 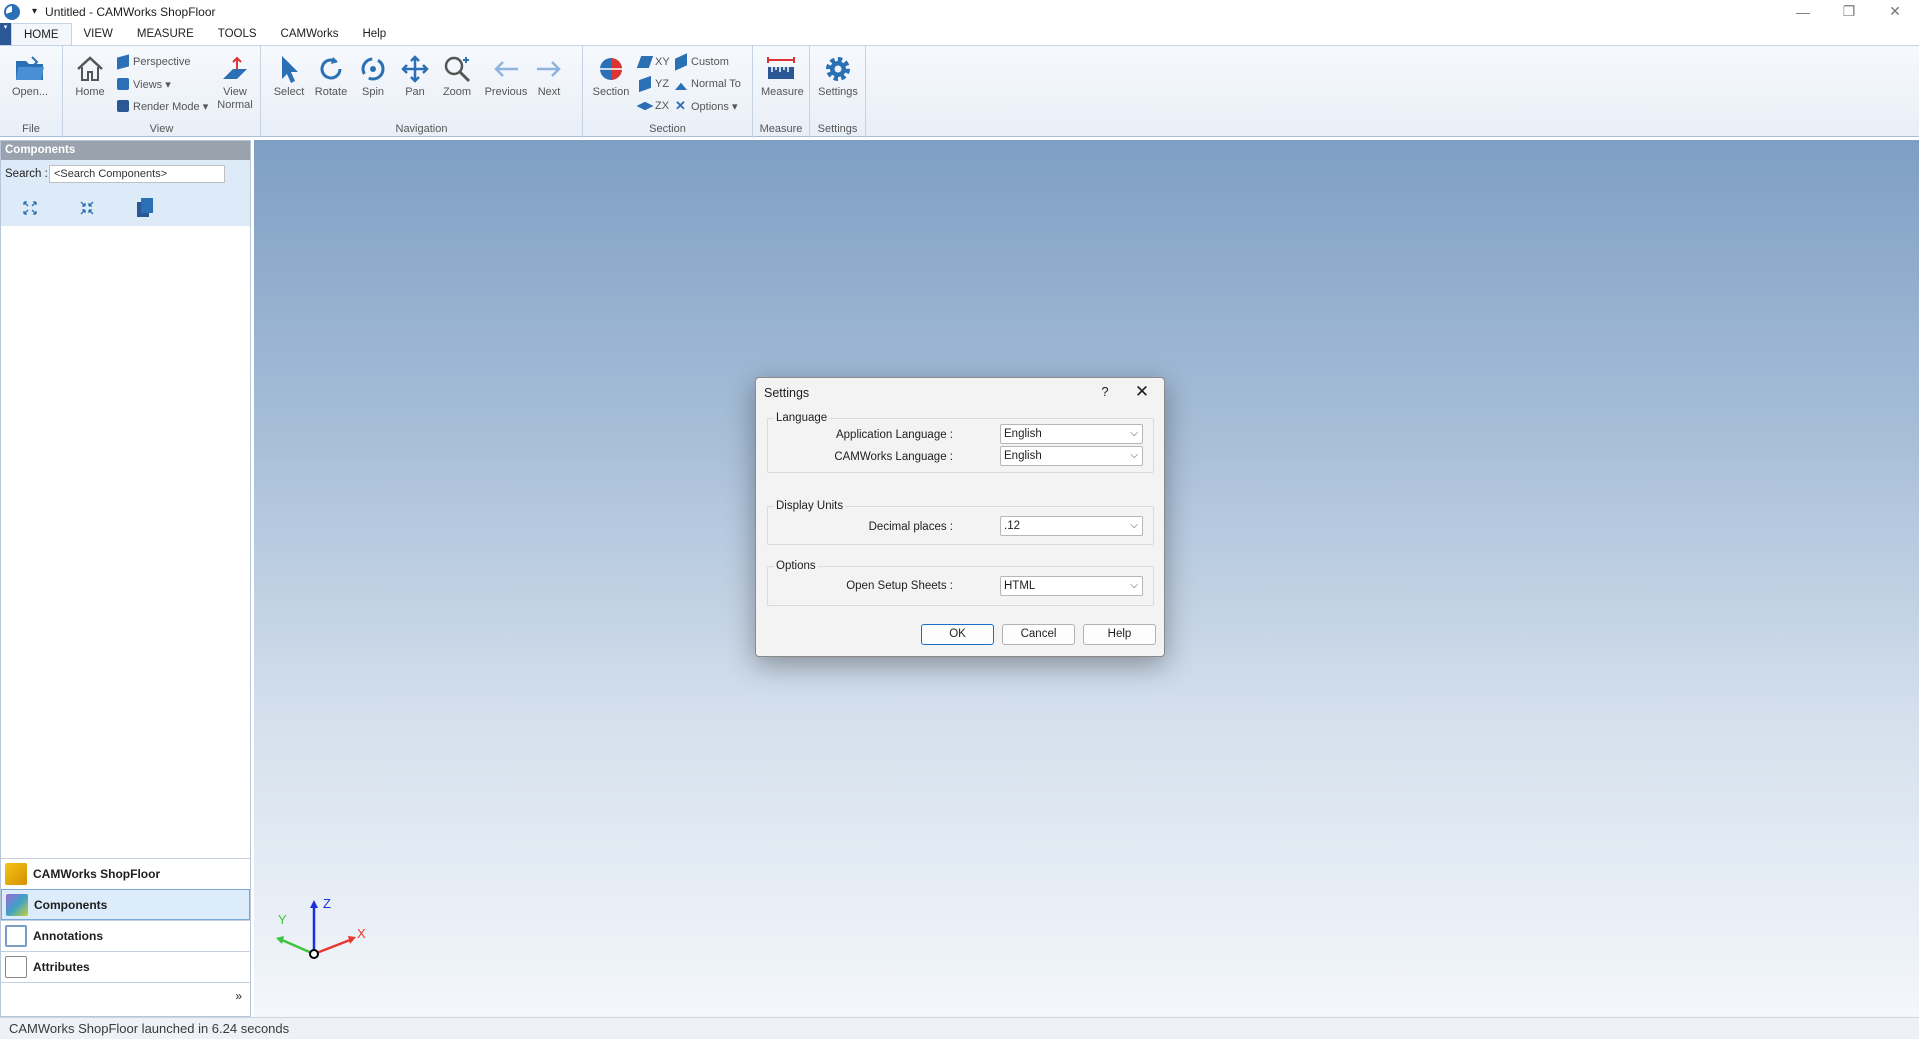 I want to click on perspective-button: Perspective, so click(x=153, y=62).